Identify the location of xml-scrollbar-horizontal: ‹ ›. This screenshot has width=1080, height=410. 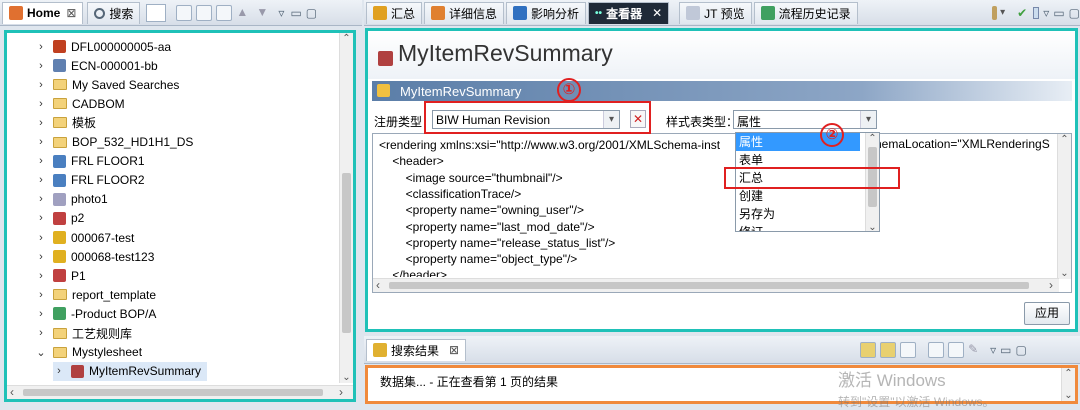
(716, 285).